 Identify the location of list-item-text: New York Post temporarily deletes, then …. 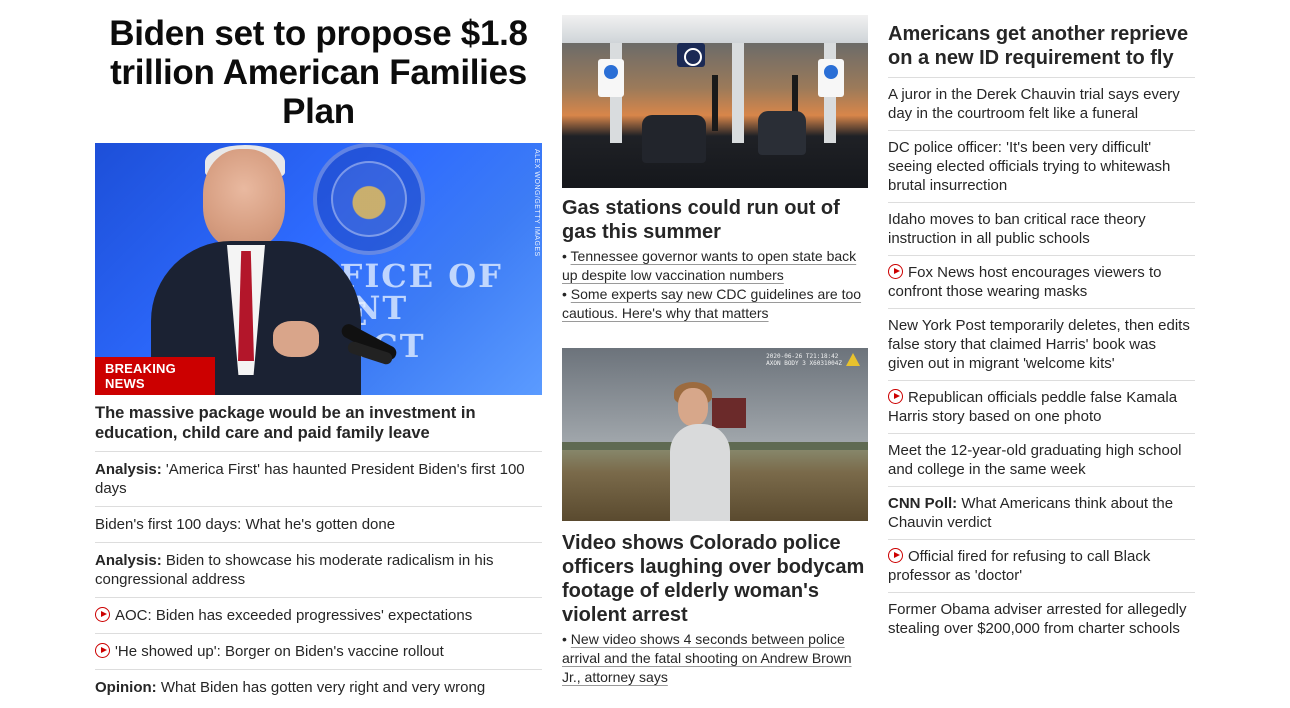
(1039, 344).